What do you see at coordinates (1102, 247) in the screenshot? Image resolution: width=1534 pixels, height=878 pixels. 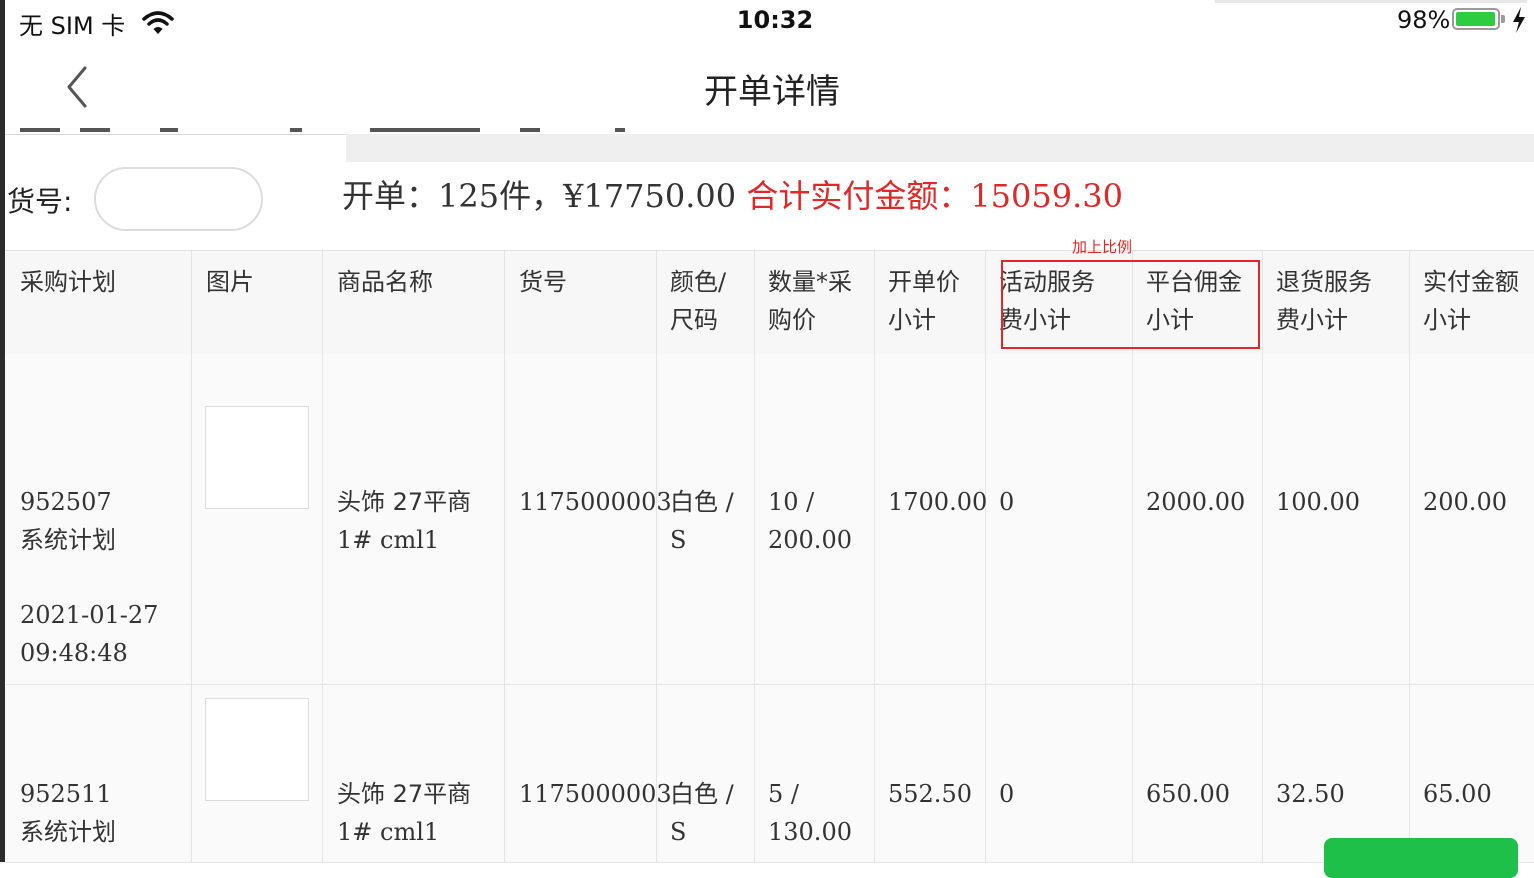 I see `annotation-label: 加上比例` at bounding box center [1102, 247].